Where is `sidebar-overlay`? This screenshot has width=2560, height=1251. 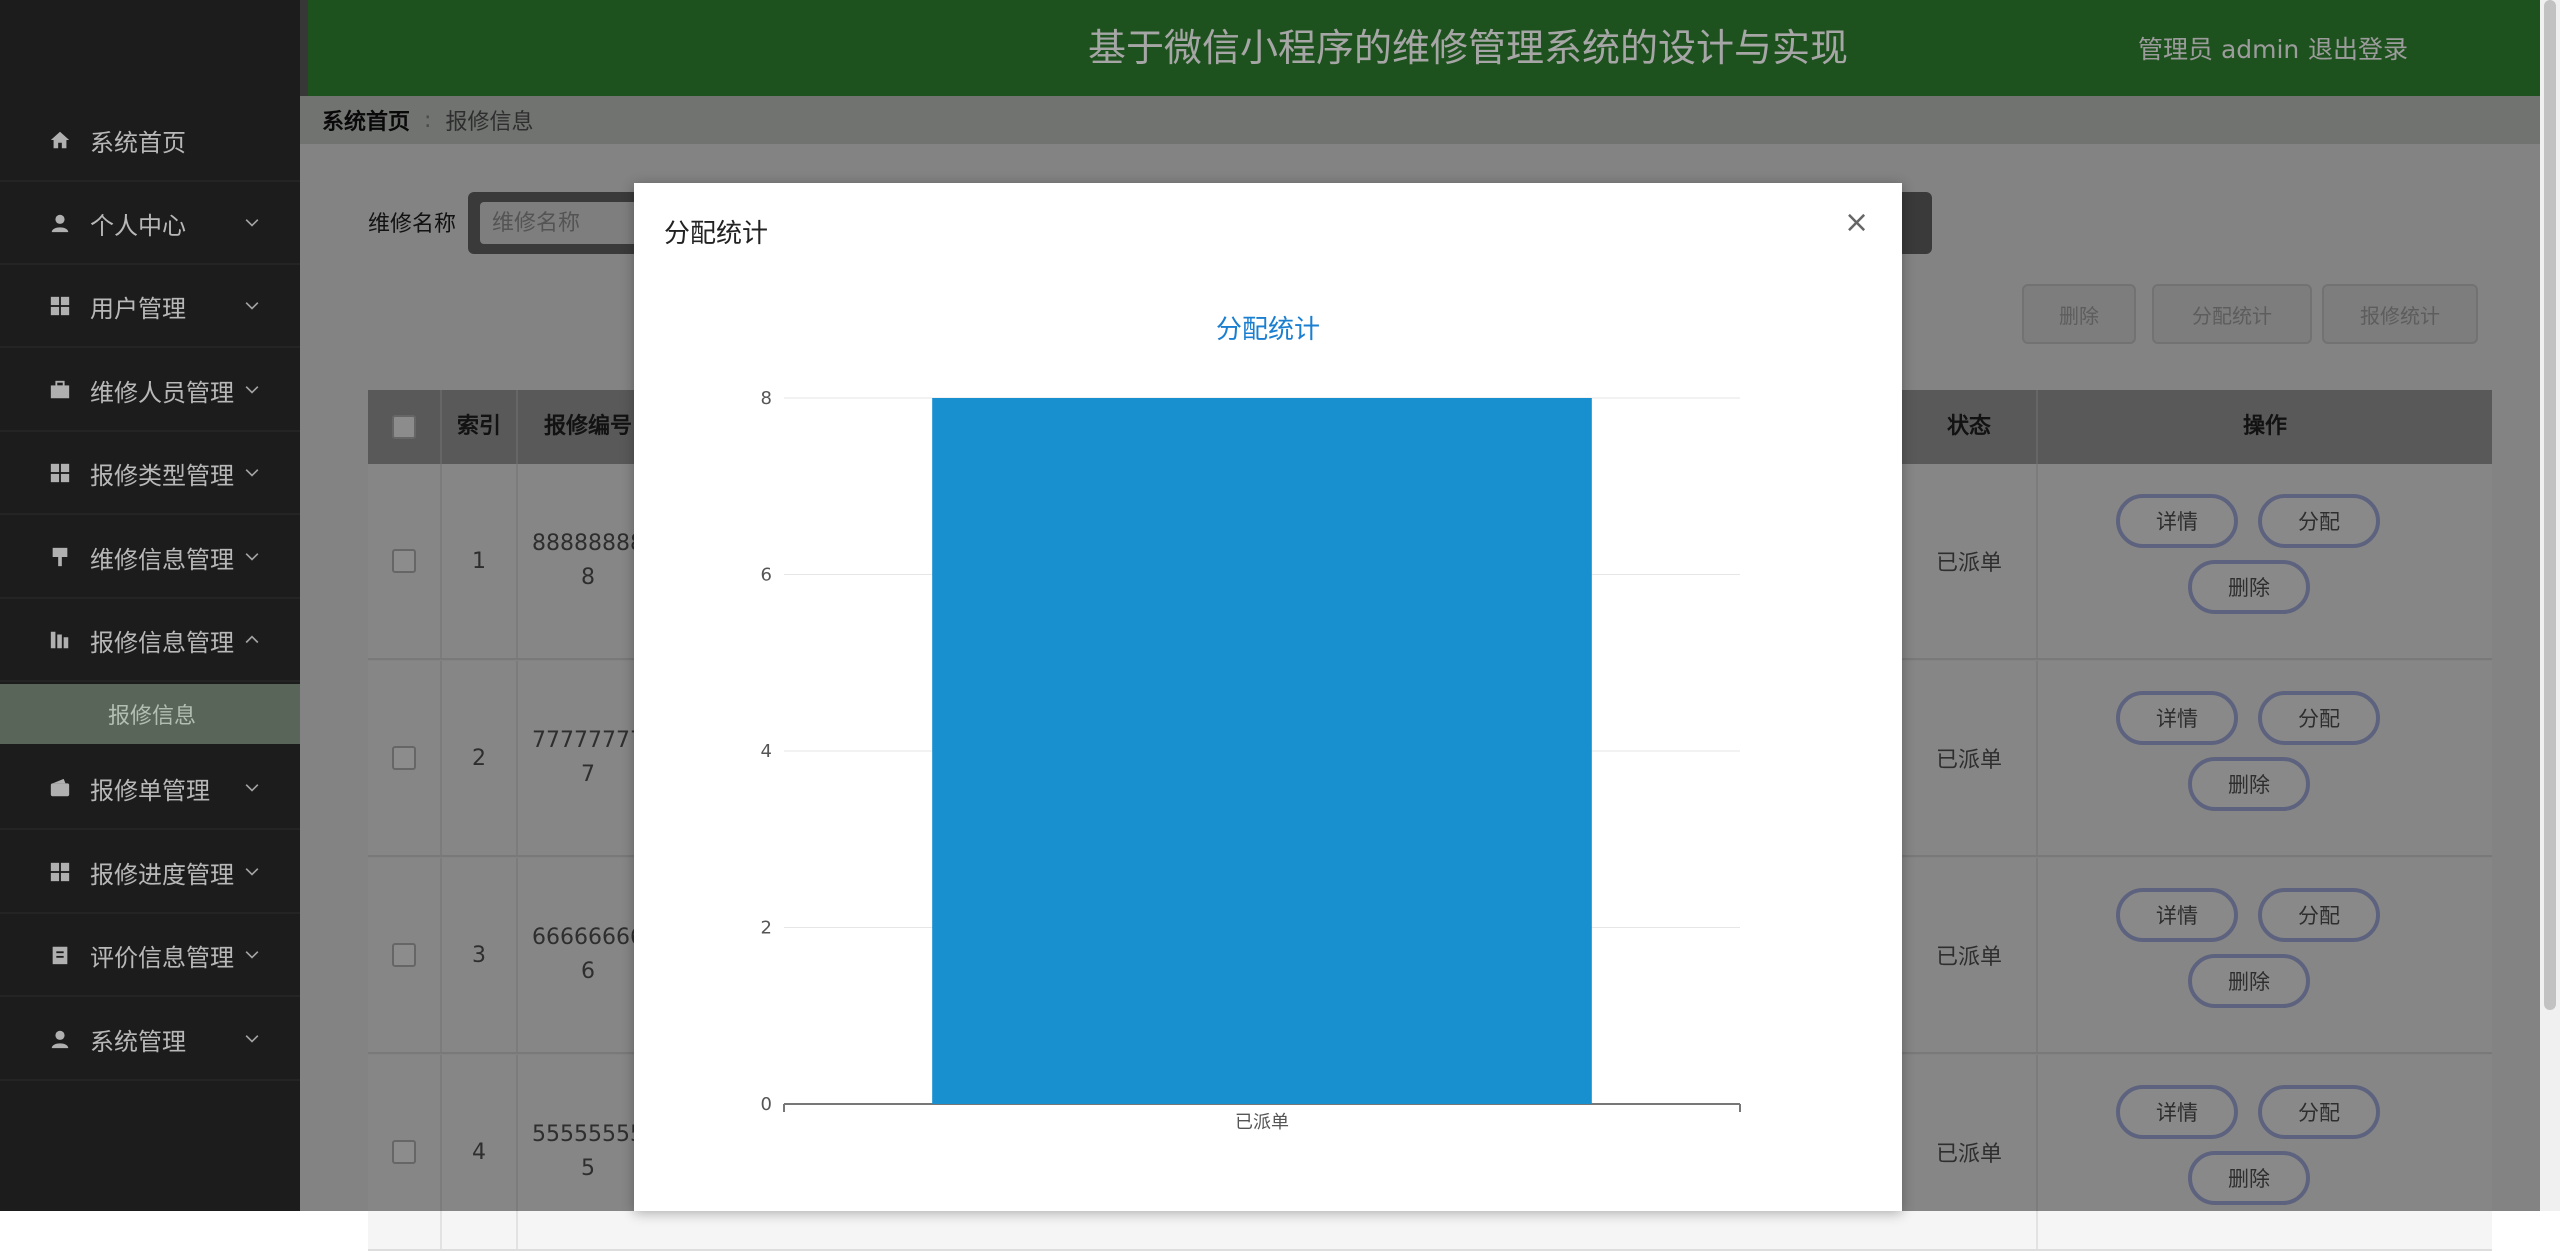
sidebar-overlay is located at coordinates (150, 605).